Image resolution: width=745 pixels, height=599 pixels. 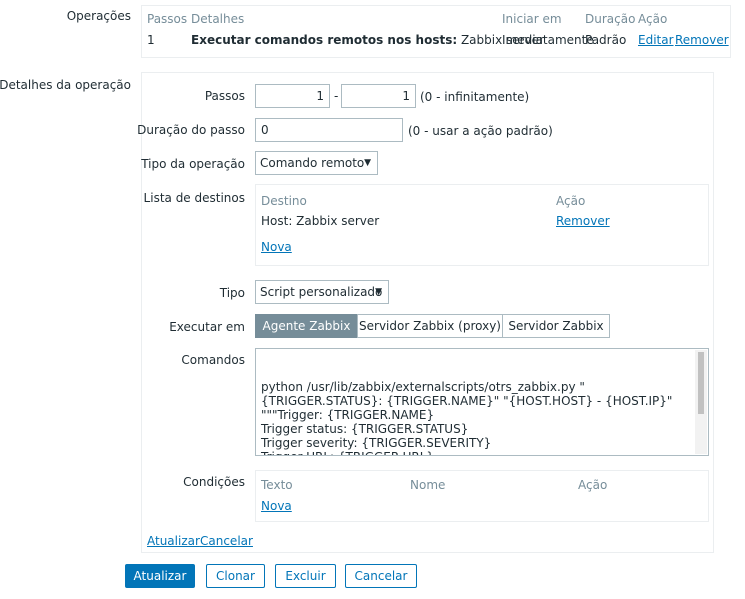 I want to click on targets-header-target: Destino, so click(x=284, y=201).